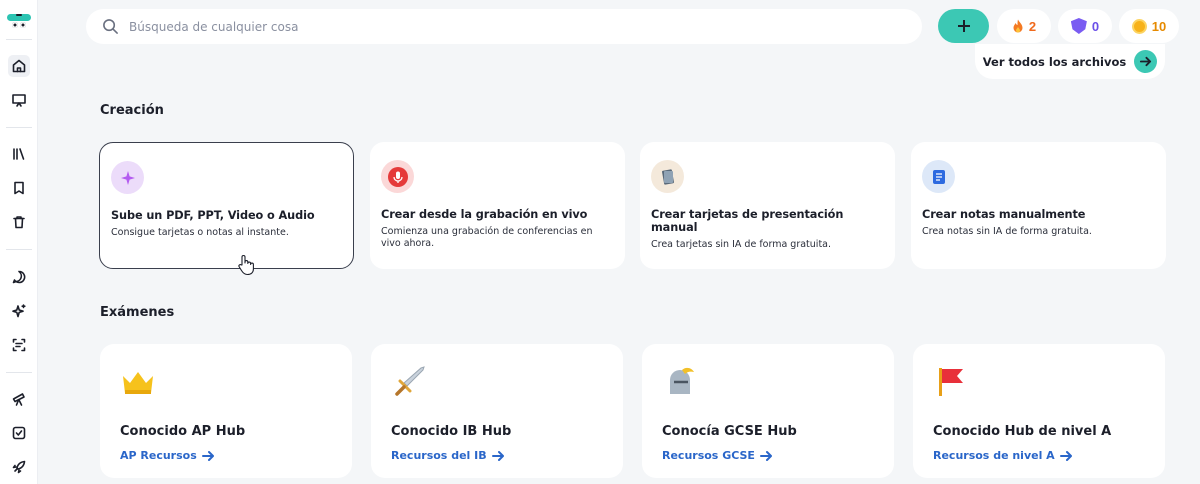 This screenshot has height=484, width=1200. Describe the element at coordinates (708, 455) in the screenshot. I see `link-label: Recursos GCSE` at that location.